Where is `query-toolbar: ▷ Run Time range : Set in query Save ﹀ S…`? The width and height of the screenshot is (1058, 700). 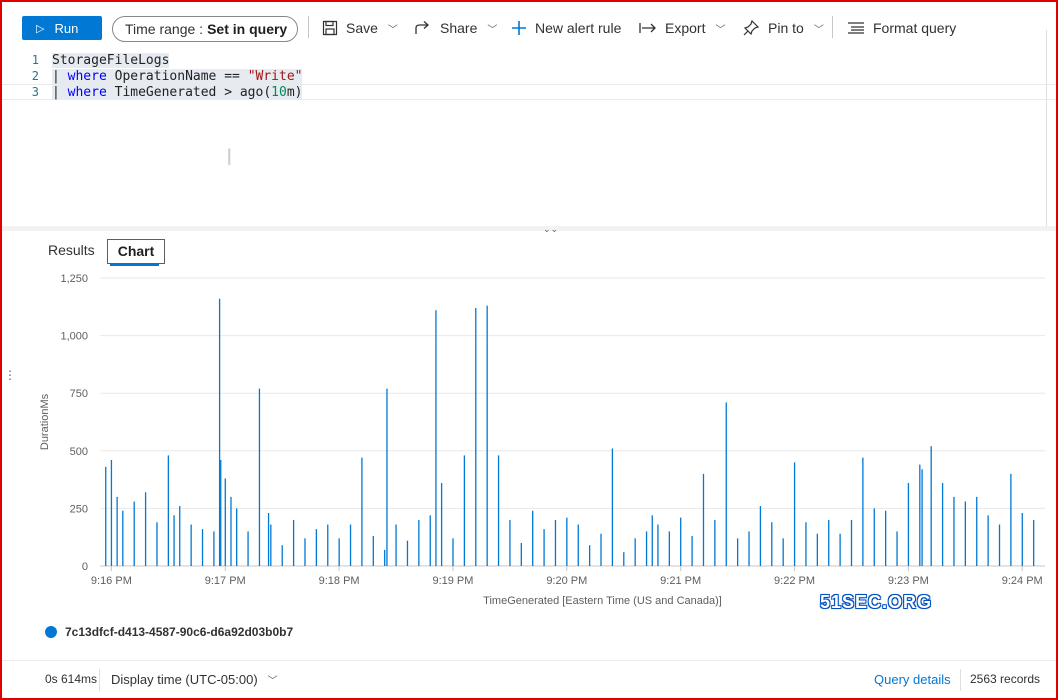
query-toolbar: ▷ Run Time range : Set in query Save ﹀ S… is located at coordinates (529, 25).